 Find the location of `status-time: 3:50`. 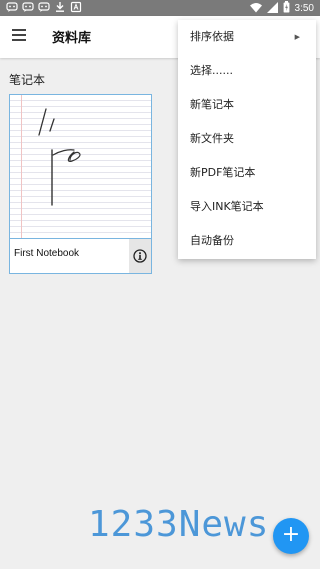

status-time: 3:50 is located at coordinates (304, 8).